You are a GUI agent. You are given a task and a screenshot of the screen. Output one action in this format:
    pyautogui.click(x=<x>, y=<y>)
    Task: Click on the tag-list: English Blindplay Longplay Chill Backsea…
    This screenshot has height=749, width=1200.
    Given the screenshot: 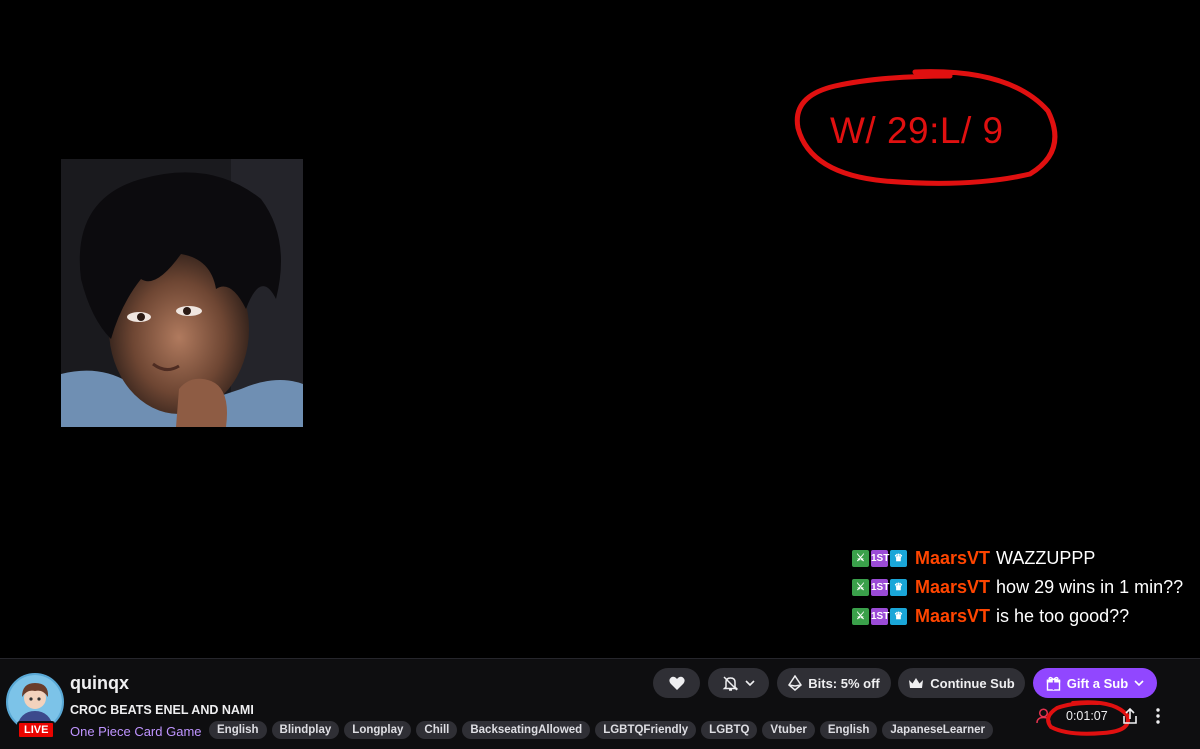 What is the action you would take?
    pyautogui.click(x=601, y=730)
    